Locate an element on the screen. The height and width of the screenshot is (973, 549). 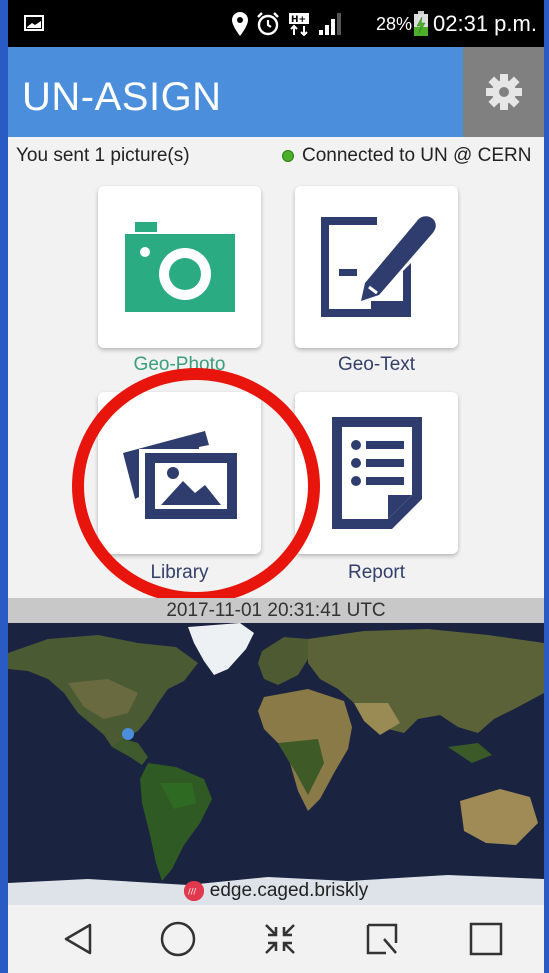
gallery-notification-icon is located at coordinates (34, 25).